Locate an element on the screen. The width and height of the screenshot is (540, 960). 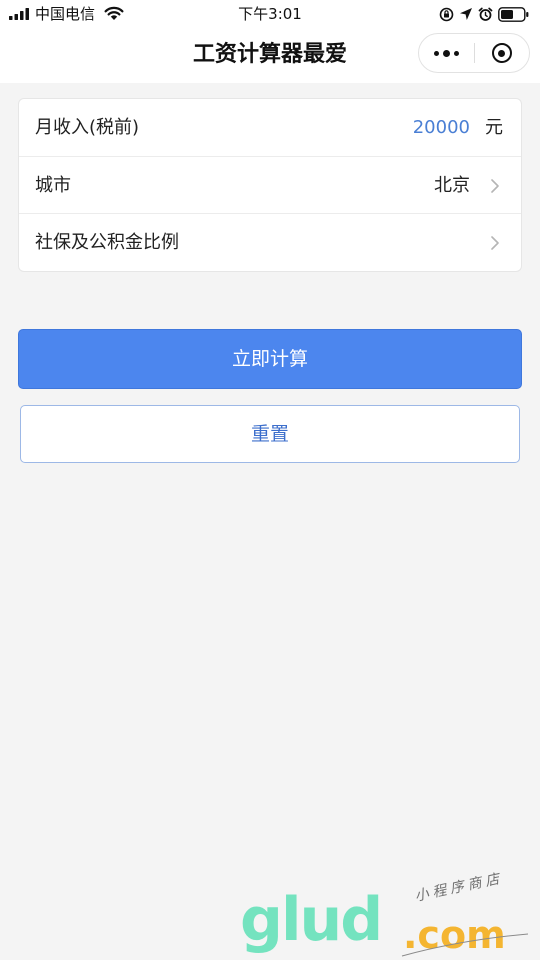
orientation-lock-icon is located at coordinates (446, 14).